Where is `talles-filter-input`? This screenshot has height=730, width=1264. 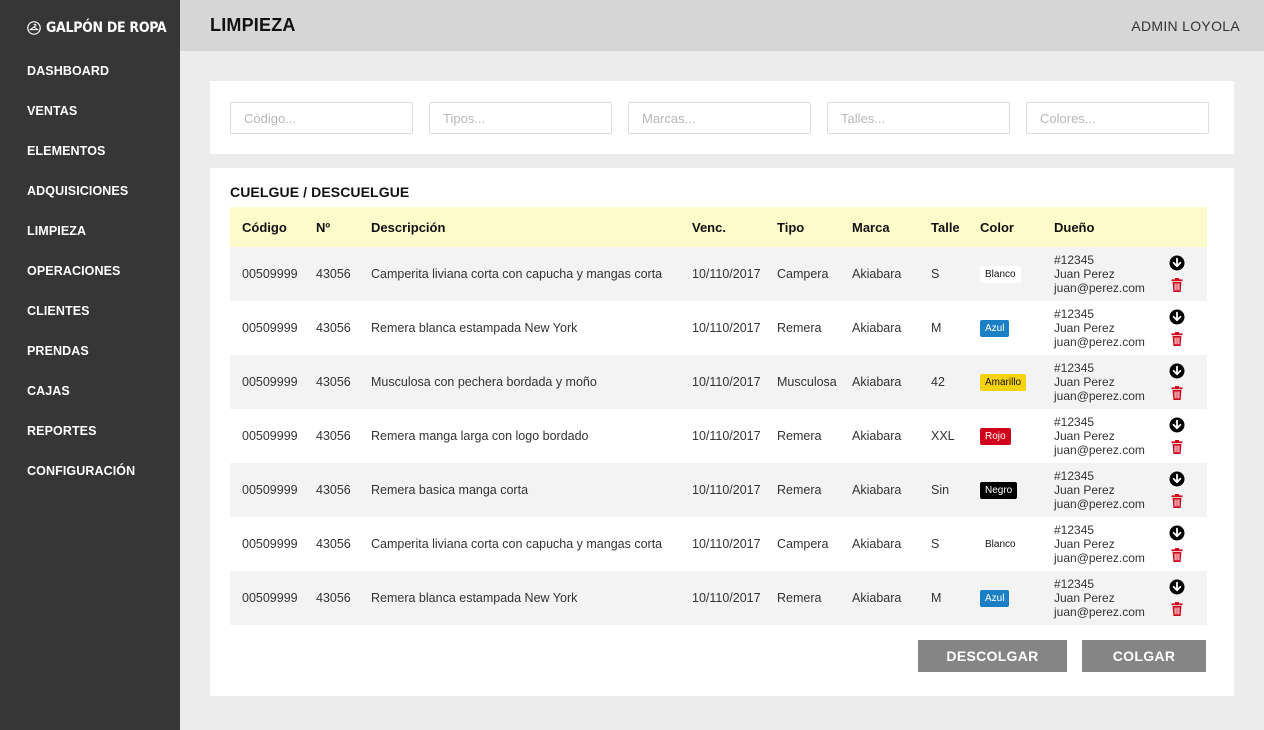
talles-filter-input is located at coordinates (918, 118).